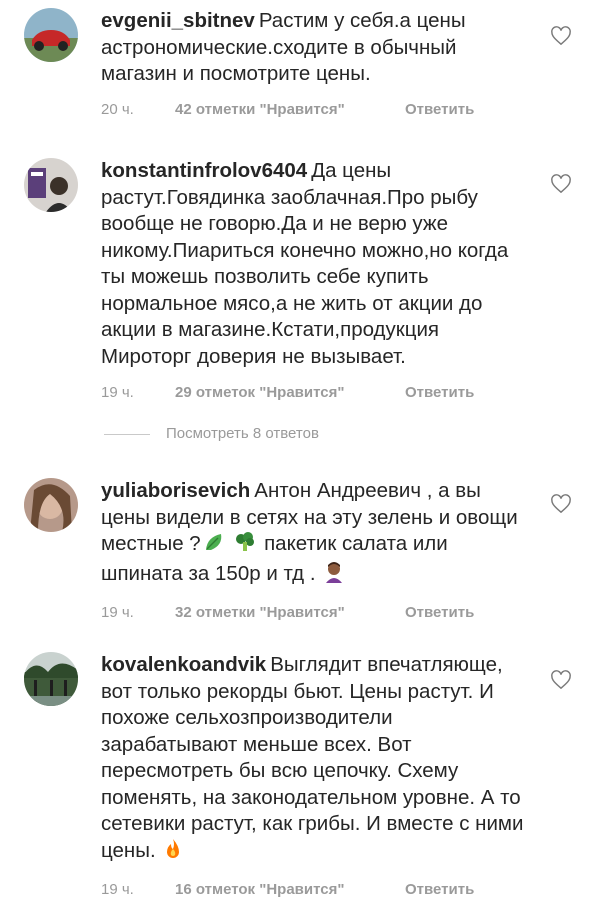 This screenshot has height=904, width=600. What do you see at coordinates (175, 490) in the screenshot?
I see `comment-username: yuliaborisevich` at bounding box center [175, 490].